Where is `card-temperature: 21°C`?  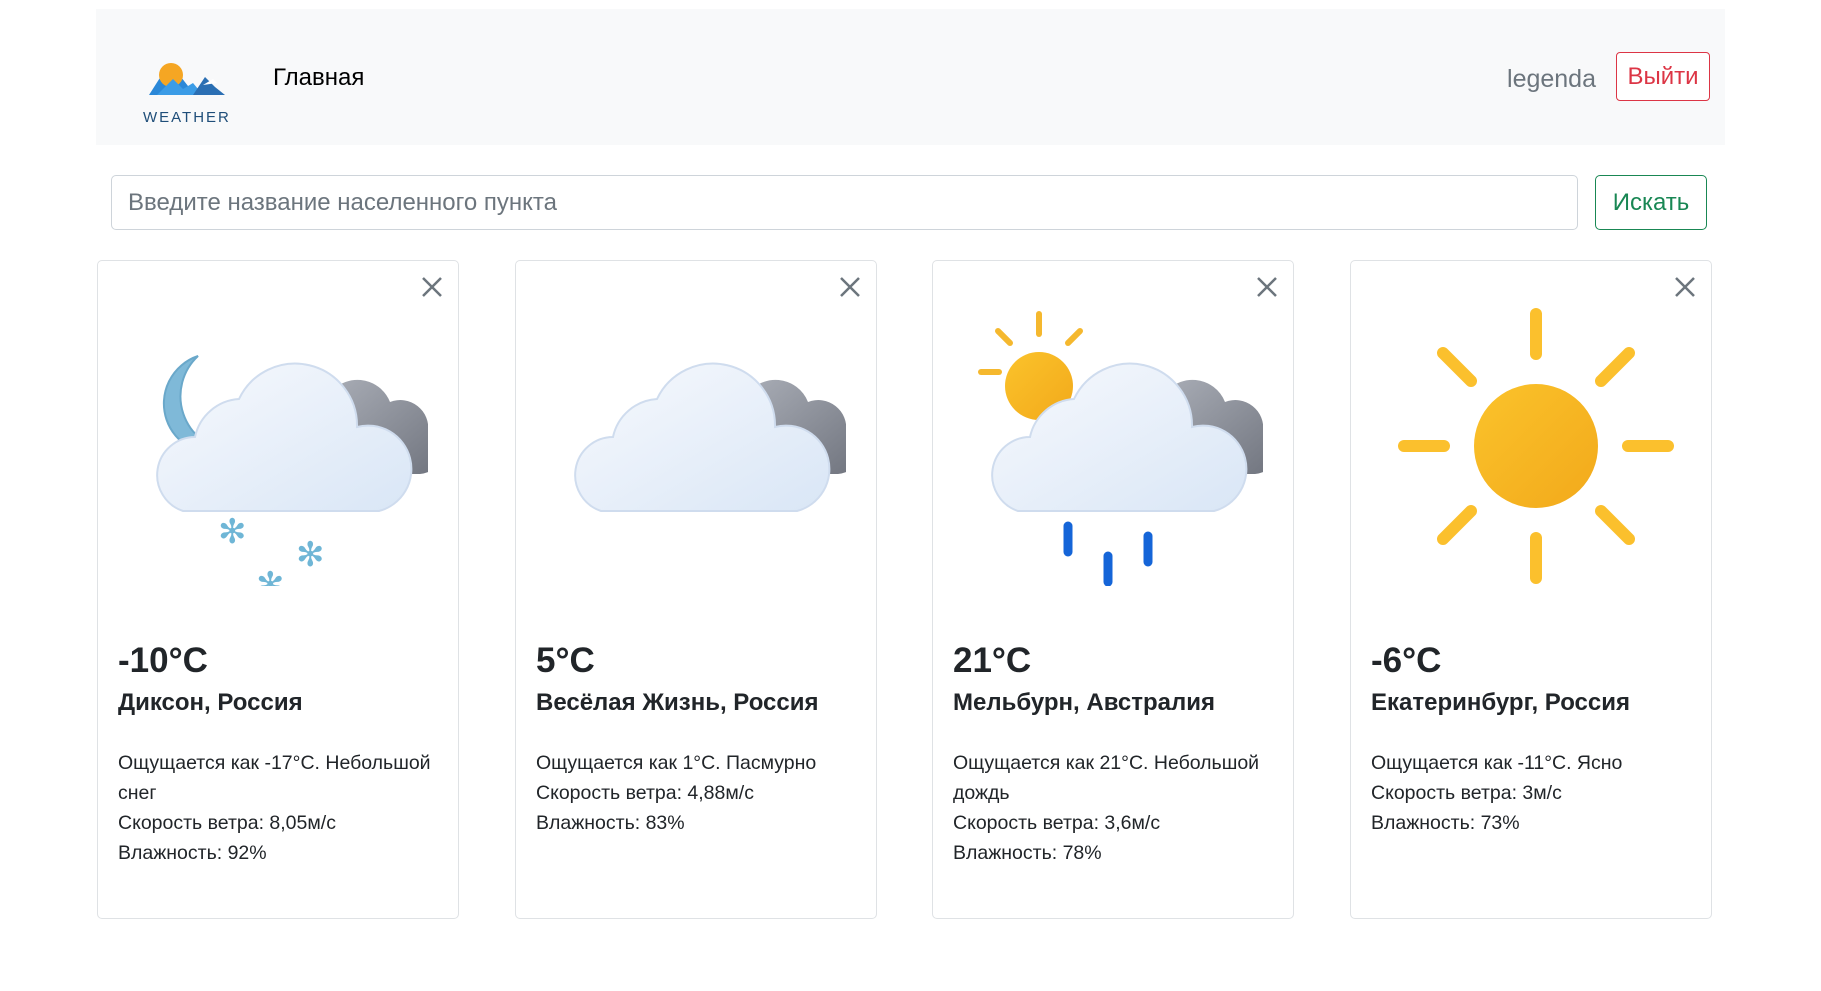 card-temperature: 21°C is located at coordinates (992, 660).